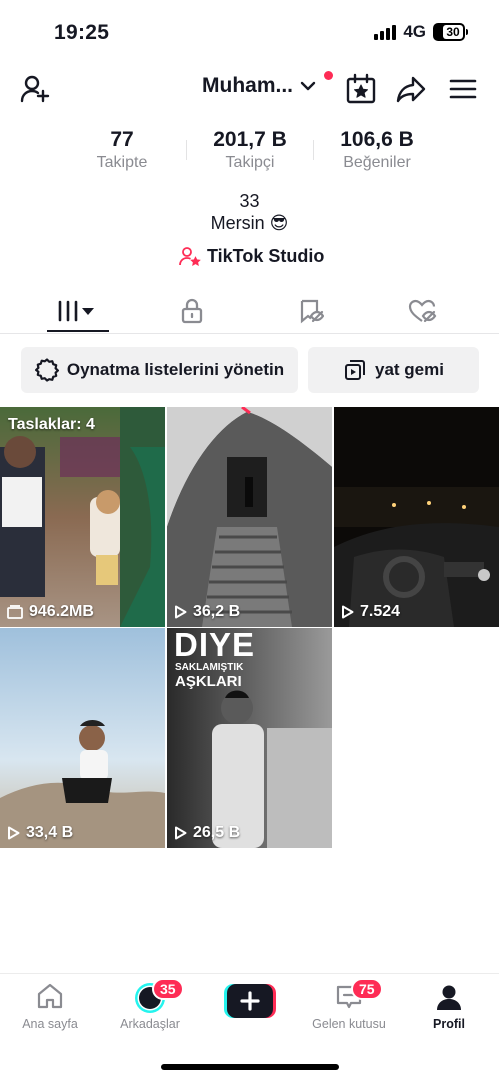 This screenshot has height=1080, width=499. I want to click on yat-gemi-playlist-button: yat gemi, so click(393, 370).